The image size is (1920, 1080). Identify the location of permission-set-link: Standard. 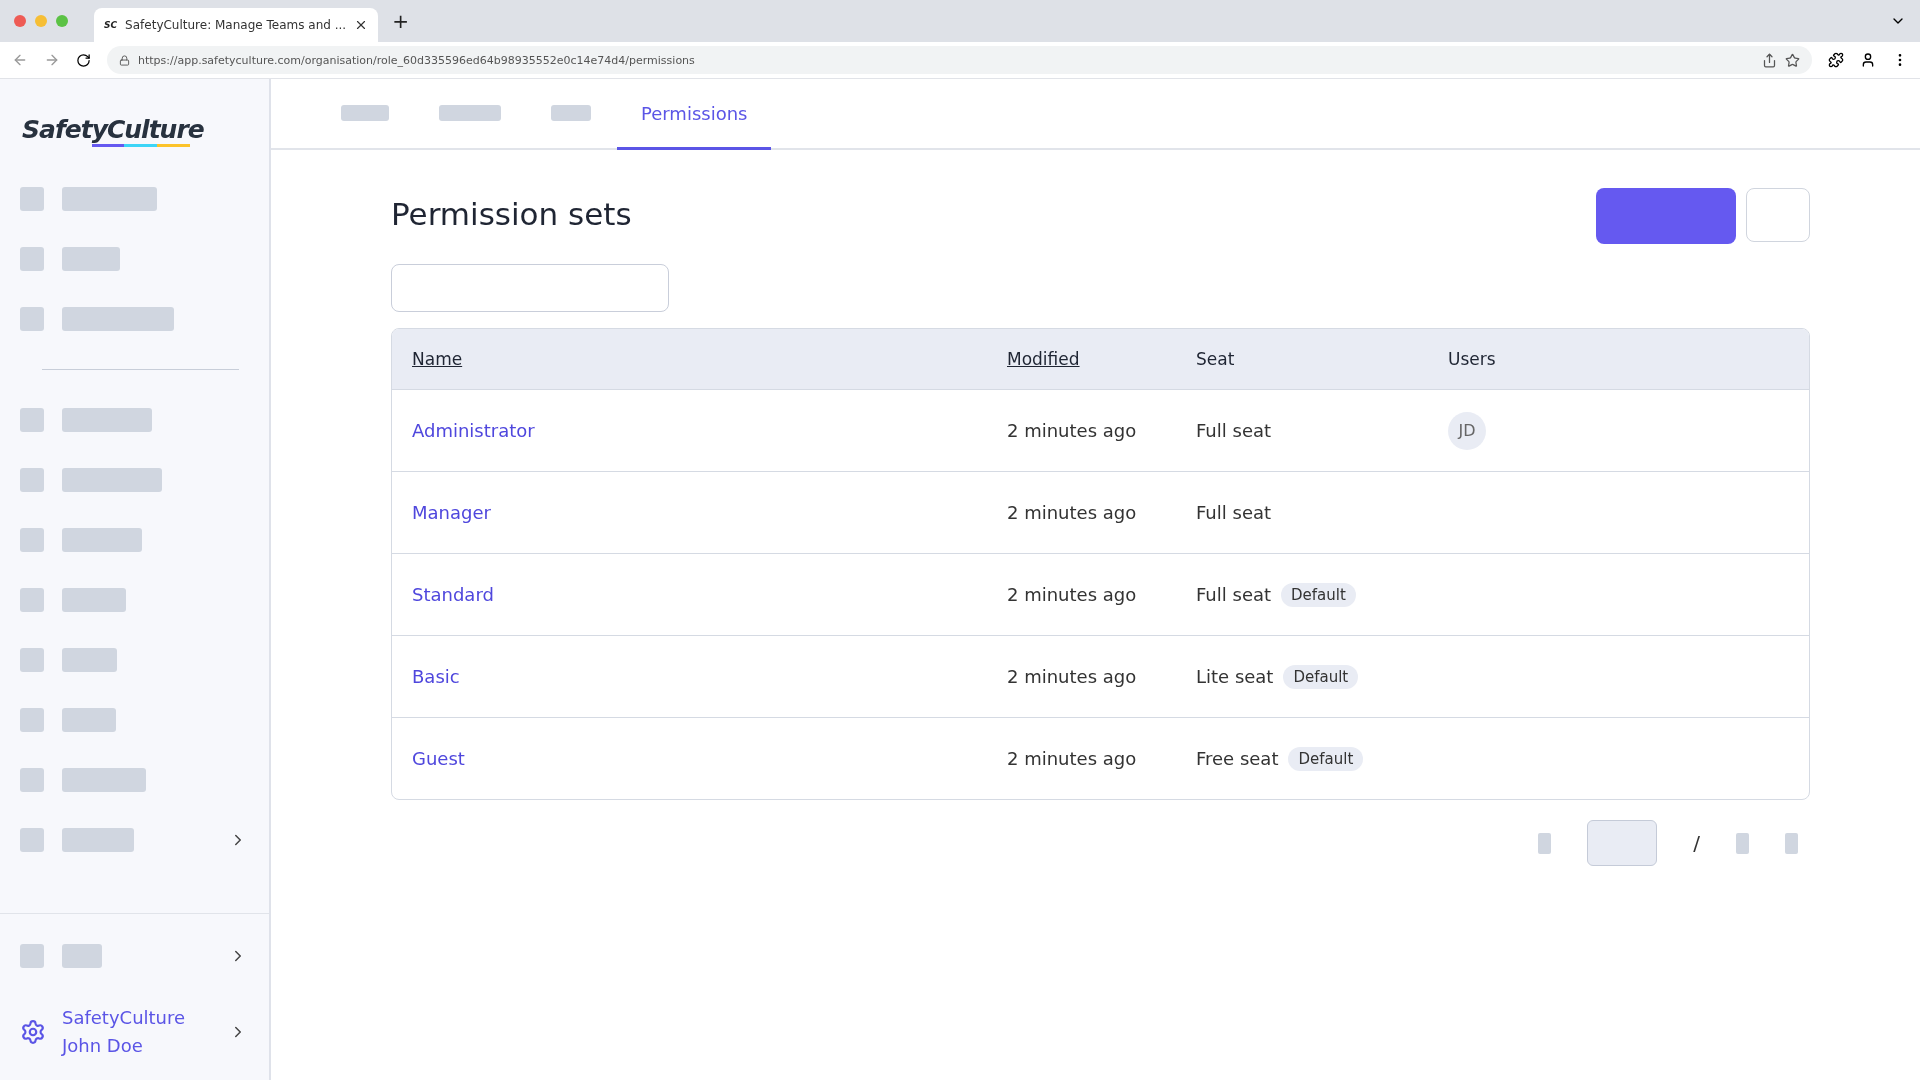
(453, 594).